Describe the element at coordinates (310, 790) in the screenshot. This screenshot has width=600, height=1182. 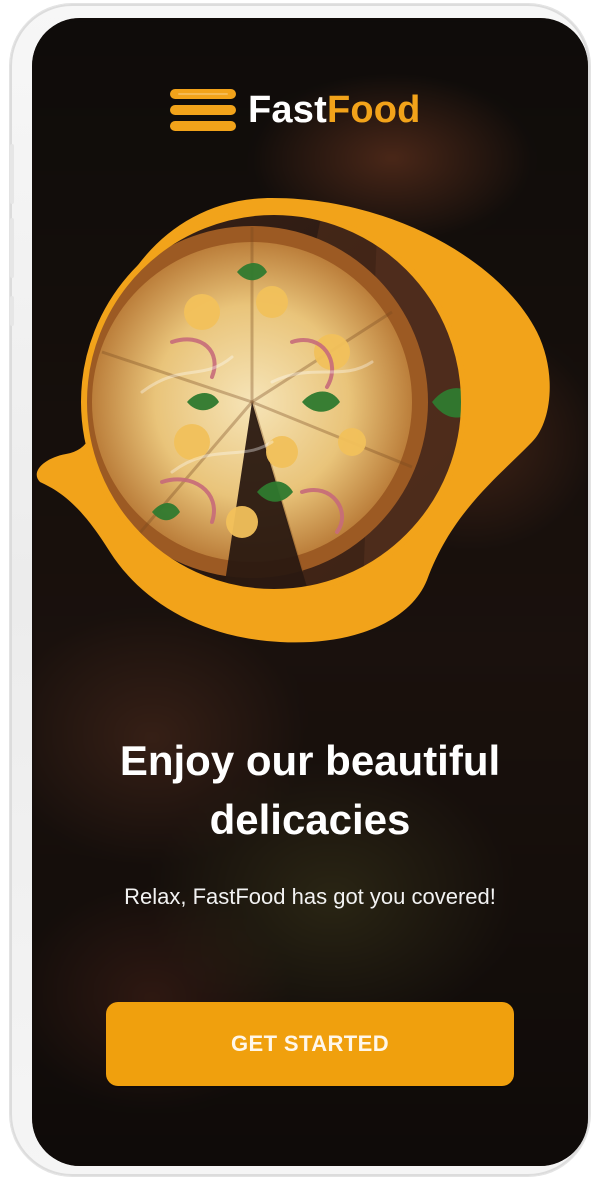
I see `headline: Enjoy our beautiful delicacies` at that location.